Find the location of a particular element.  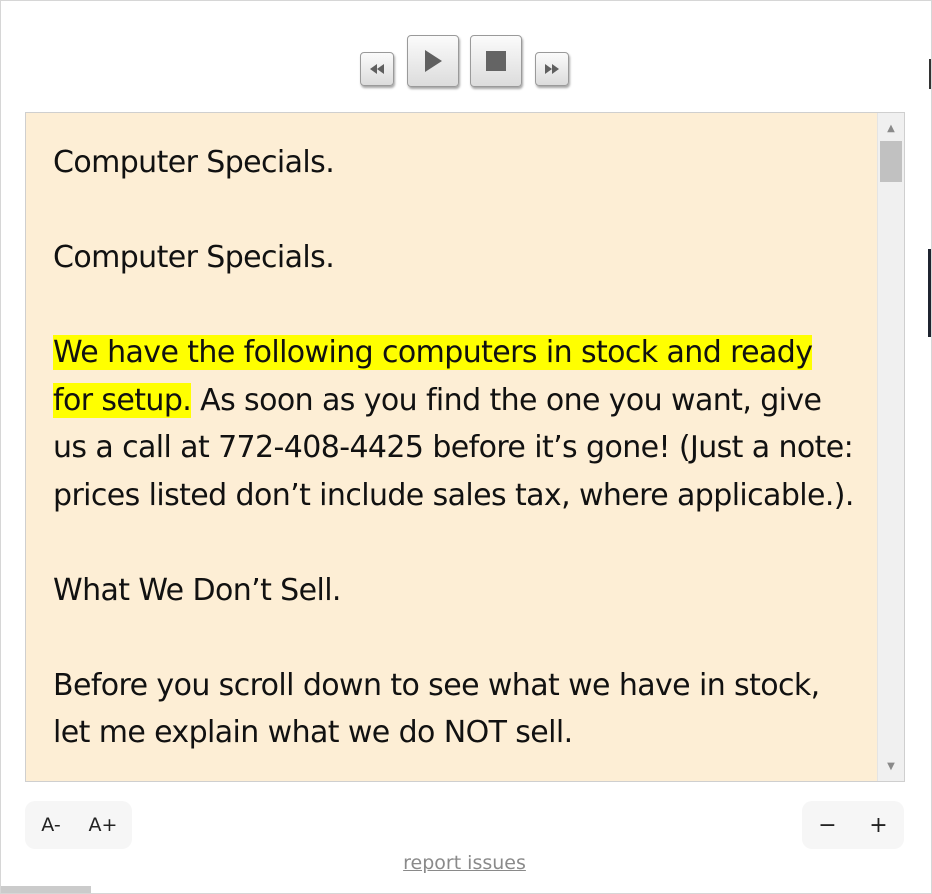

font-increase-button: A+ is located at coordinates (103, 825).